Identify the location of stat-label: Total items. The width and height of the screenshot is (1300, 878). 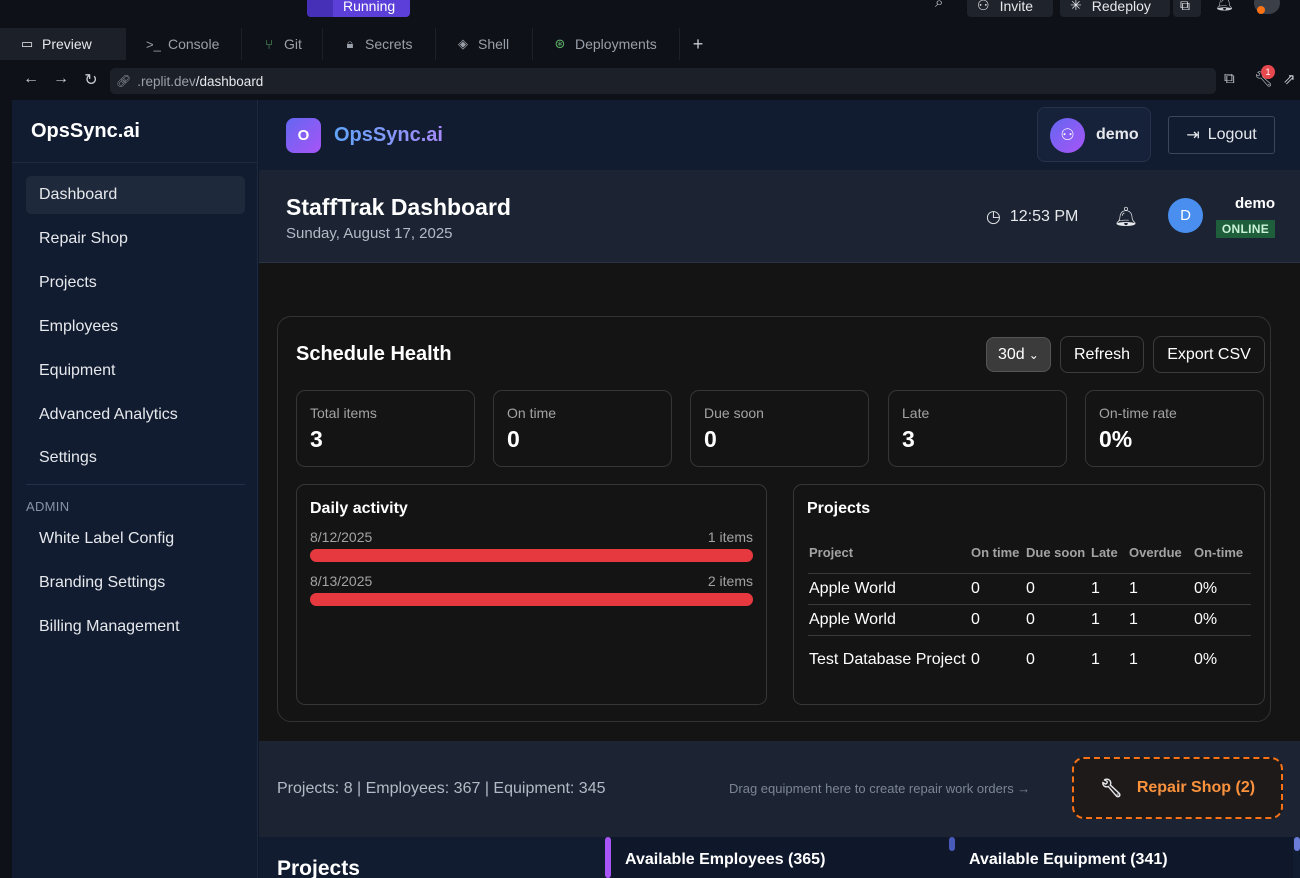
(343, 413).